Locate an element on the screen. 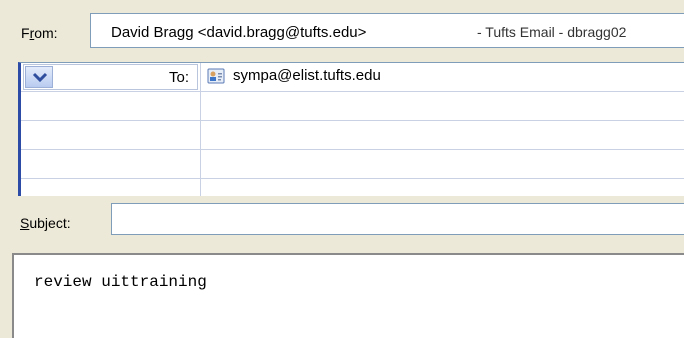 Image resolution: width=684 pixels, height=338 pixels. from-account-name: - Tufts Email - dbragg02 is located at coordinates (552, 32).